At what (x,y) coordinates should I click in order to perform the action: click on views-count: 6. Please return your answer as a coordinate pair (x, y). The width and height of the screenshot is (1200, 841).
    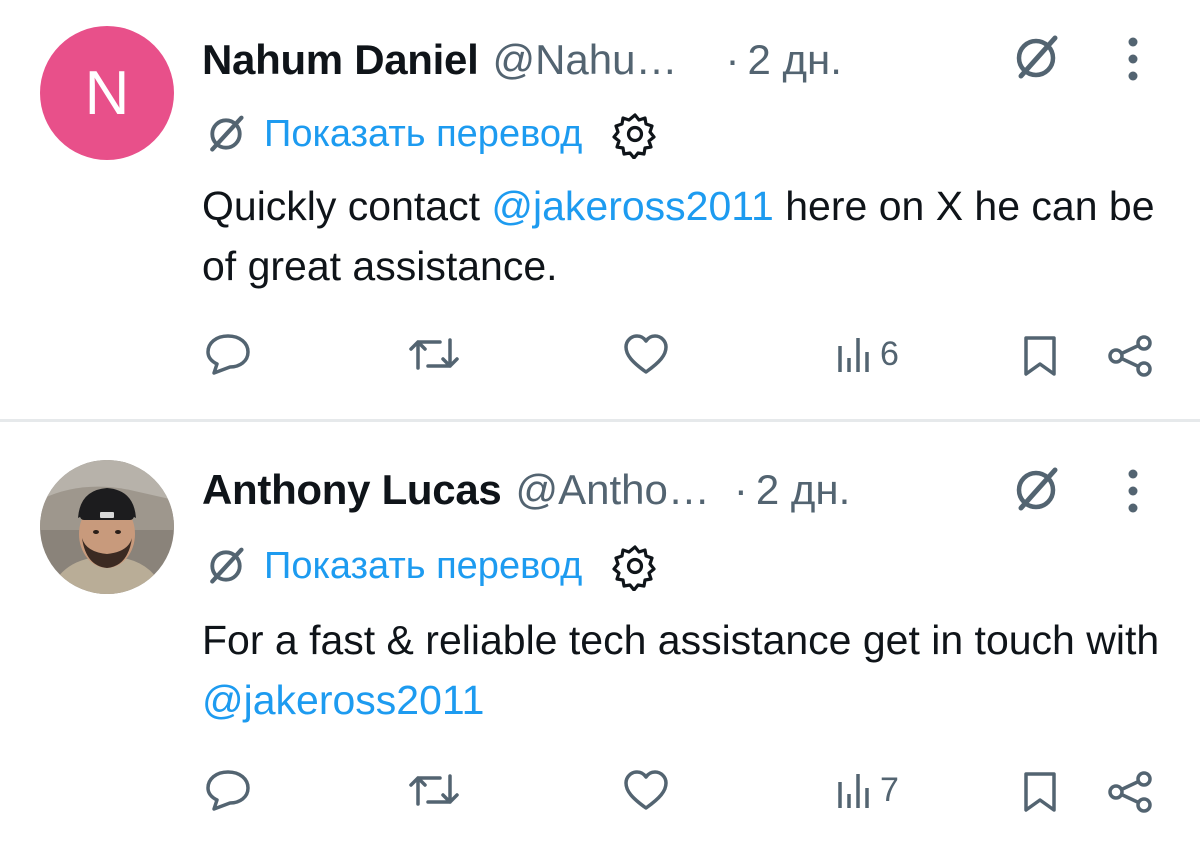
    Looking at the image, I should click on (889, 353).